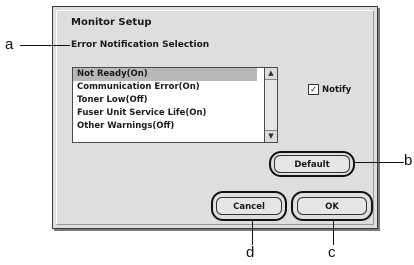  What do you see at coordinates (333, 233) in the screenshot?
I see `callout-c-leader` at bounding box center [333, 233].